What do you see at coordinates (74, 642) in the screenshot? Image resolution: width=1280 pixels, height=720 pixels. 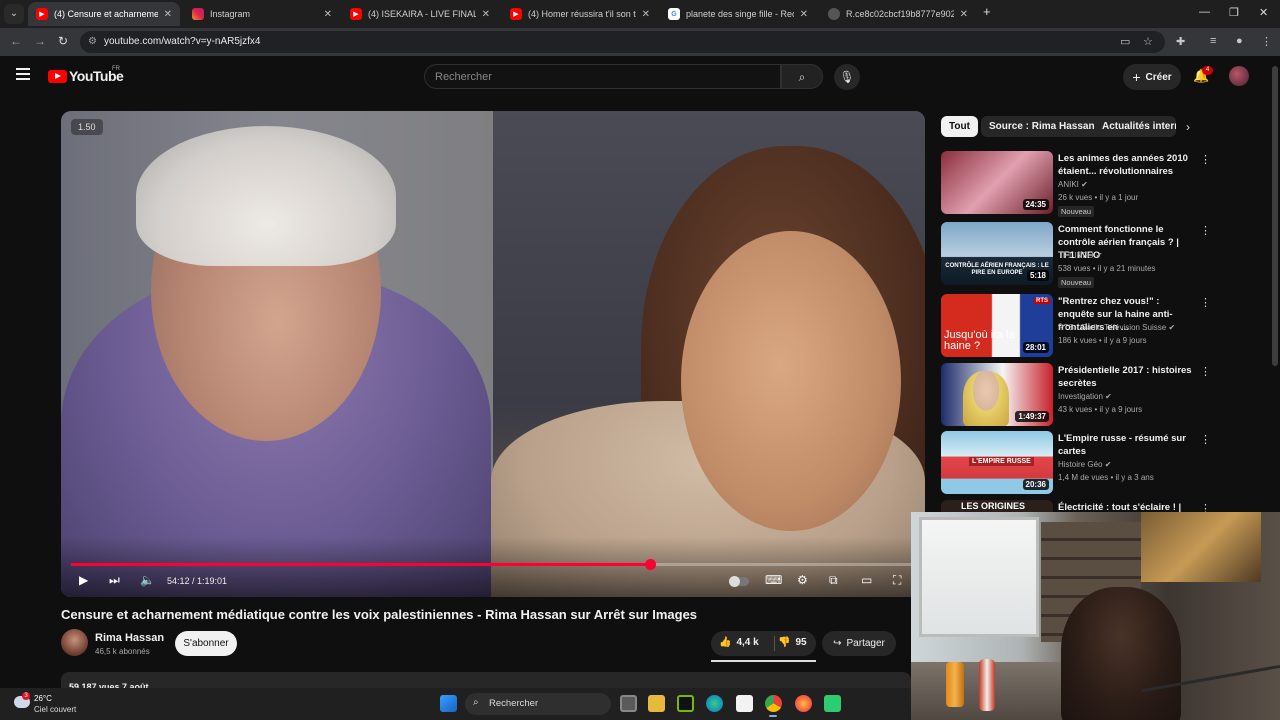 I see `channel-avatar` at bounding box center [74, 642].